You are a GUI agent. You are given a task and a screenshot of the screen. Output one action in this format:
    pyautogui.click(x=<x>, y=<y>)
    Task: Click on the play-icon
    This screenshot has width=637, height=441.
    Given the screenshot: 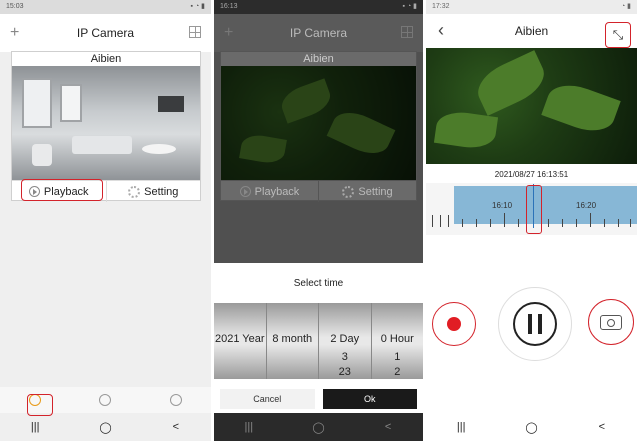 What is the action you would take?
    pyautogui.click(x=245, y=191)
    